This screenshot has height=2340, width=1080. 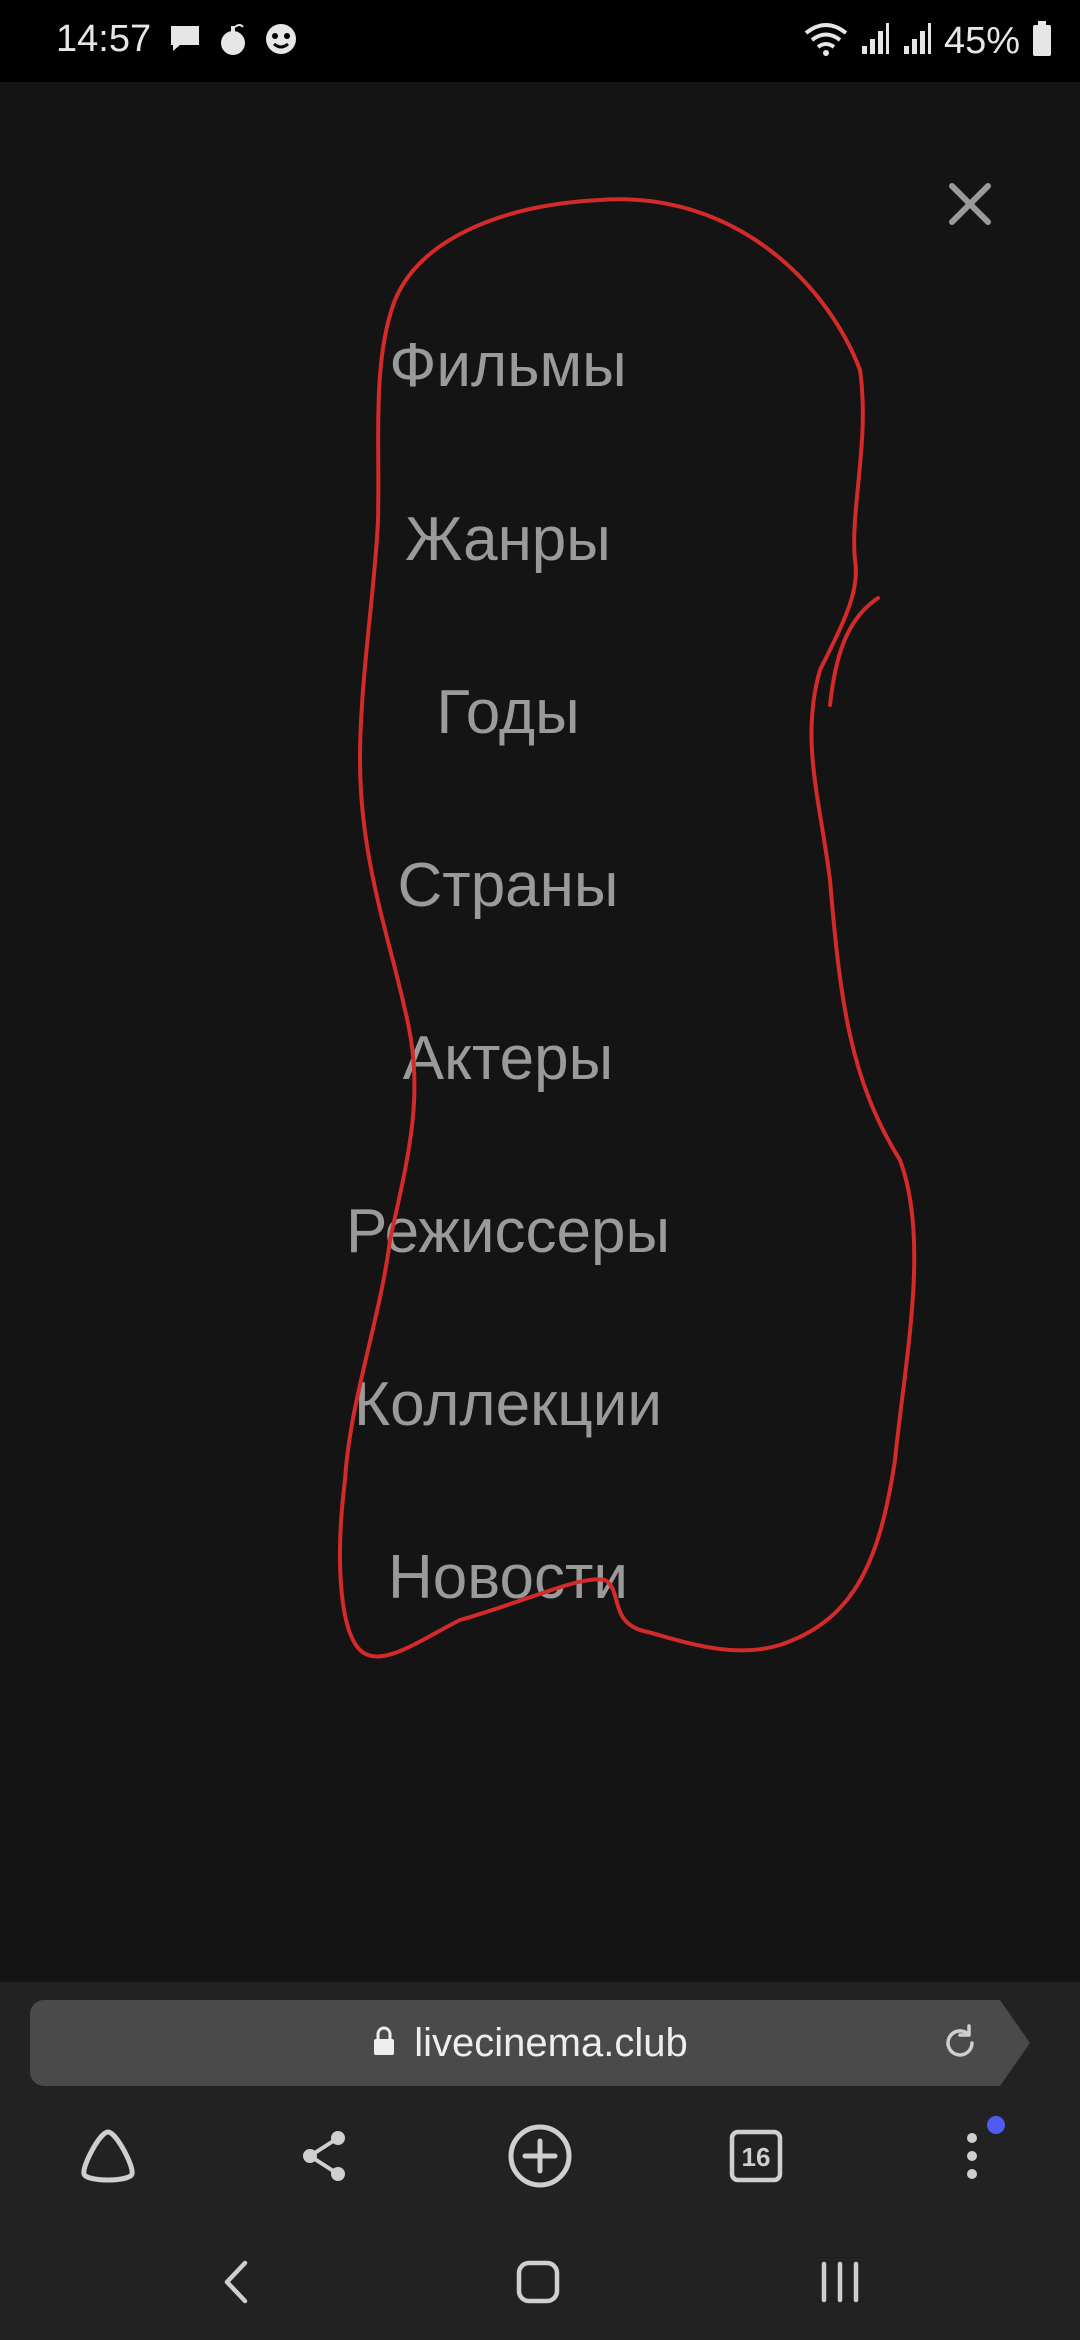 I want to click on share-icon, so click(x=324, y=2156).